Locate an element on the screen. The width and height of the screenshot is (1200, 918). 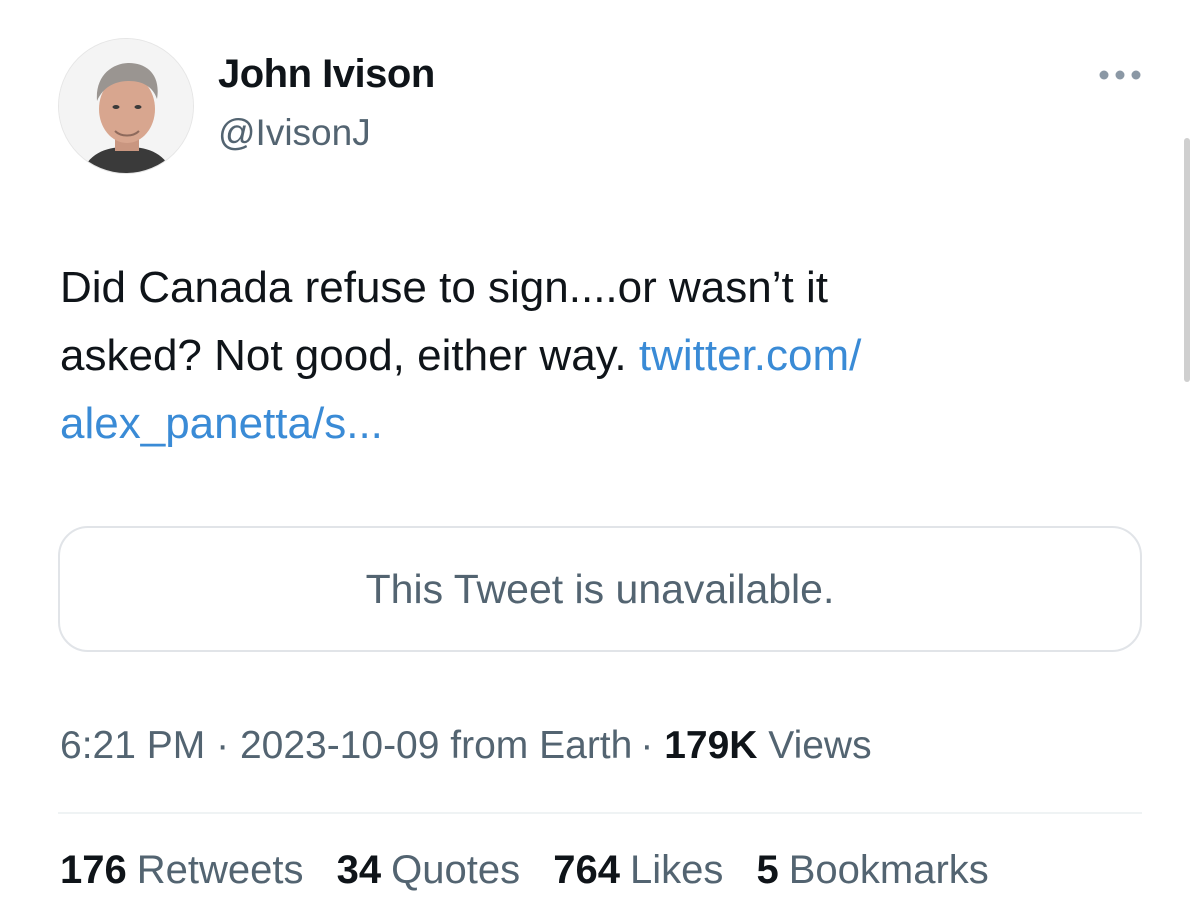
quotes-label: Quotes is located at coordinates (456, 870).